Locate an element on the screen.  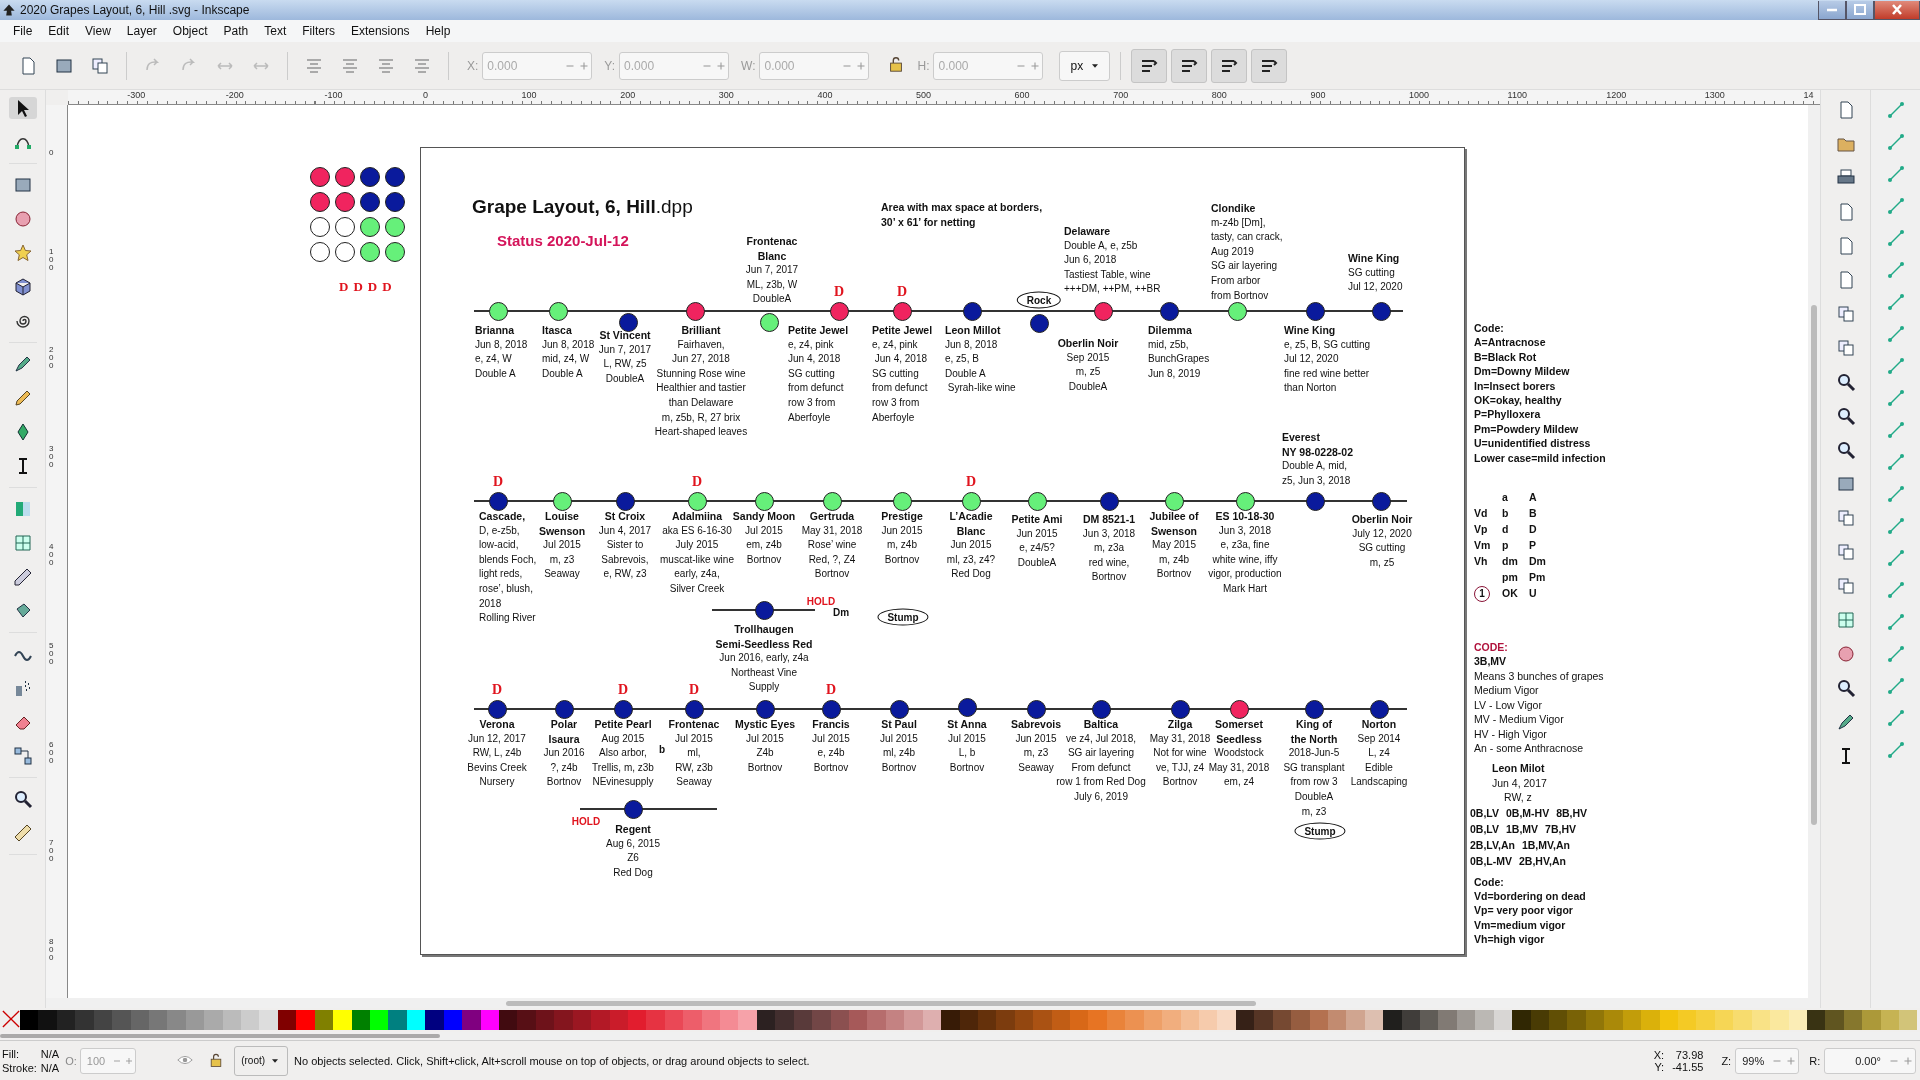
menu-item: Extensions is located at coordinates (380, 31).